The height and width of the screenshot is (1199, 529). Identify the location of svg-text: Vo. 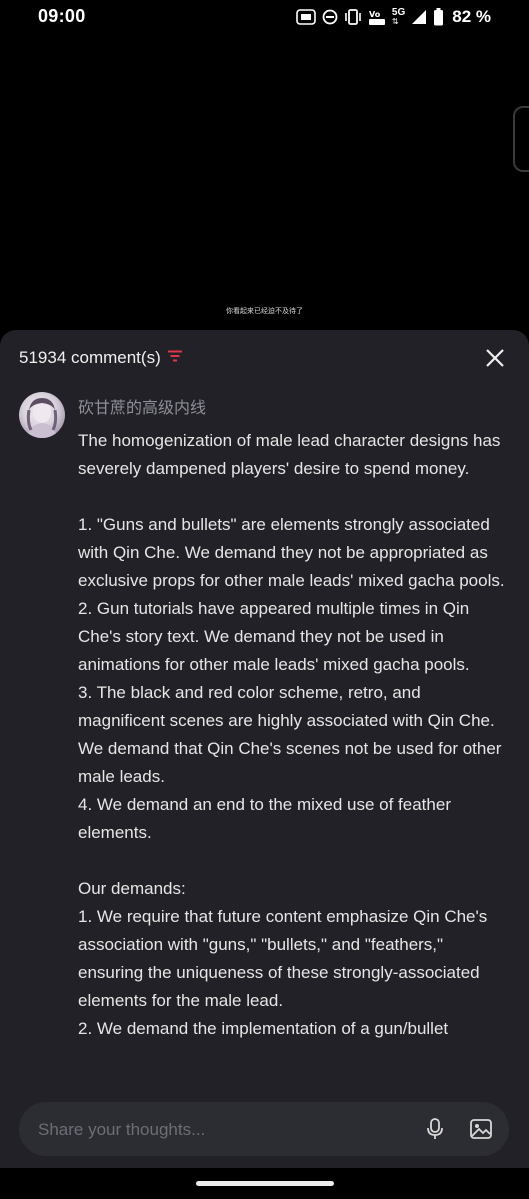
(375, 14).